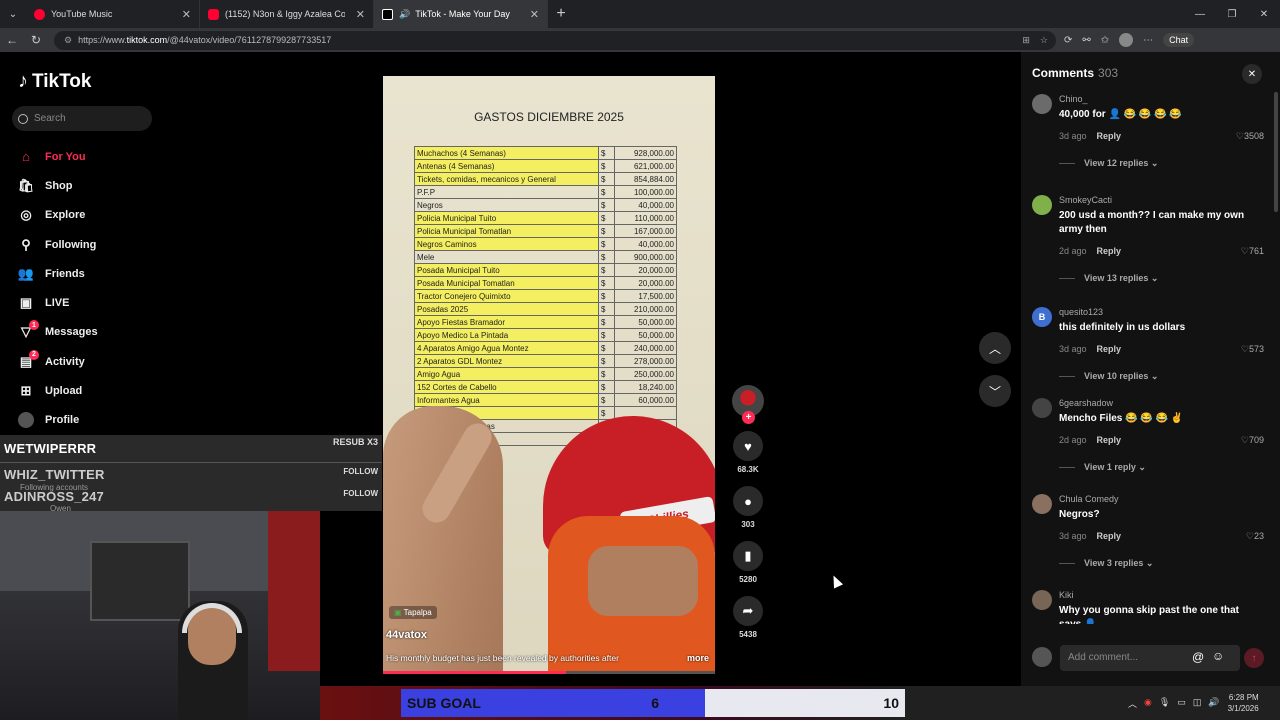 This screenshot has height=720, width=1280. I want to click on sidebar-item-activity: ▤ 2 Activity, so click(58, 361).